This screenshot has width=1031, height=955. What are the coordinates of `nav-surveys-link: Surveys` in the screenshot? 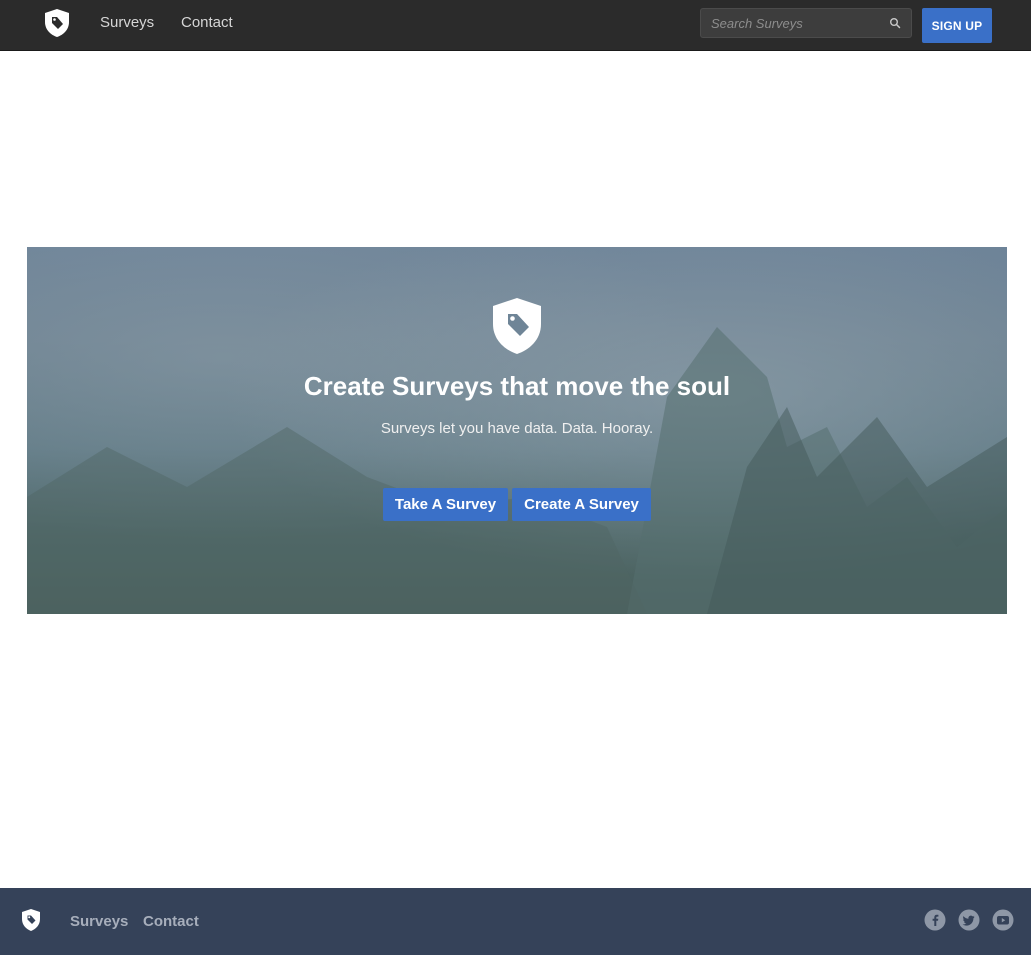 It's located at (127, 22).